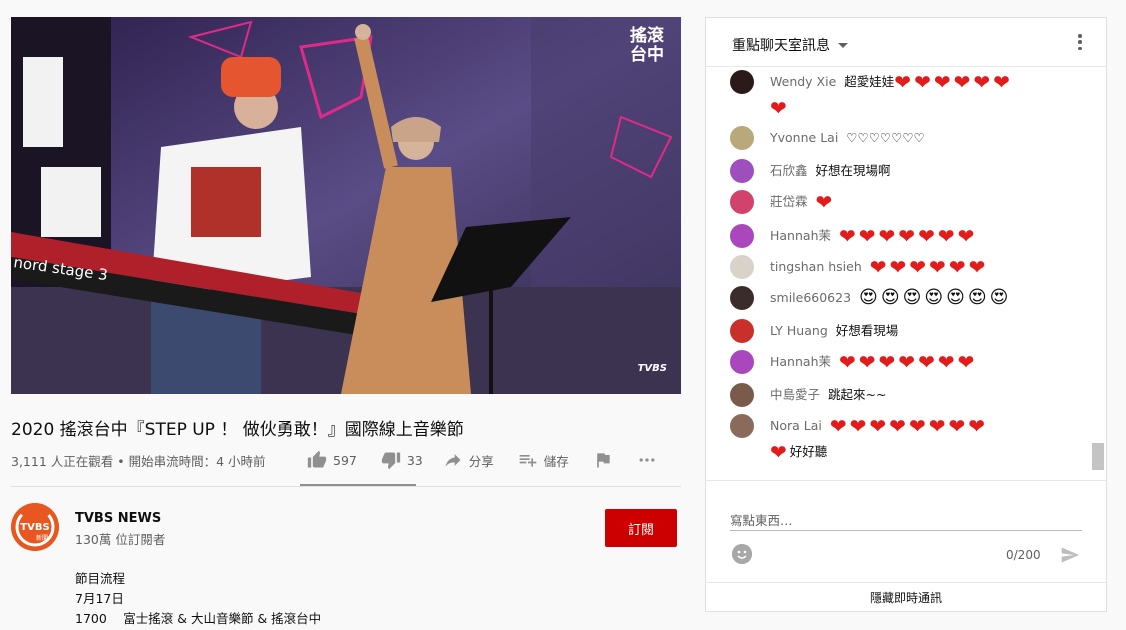  What do you see at coordinates (120, 539) in the screenshot?
I see `subscriber-count: 130萬 位訂閱者` at bounding box center [120, 539].